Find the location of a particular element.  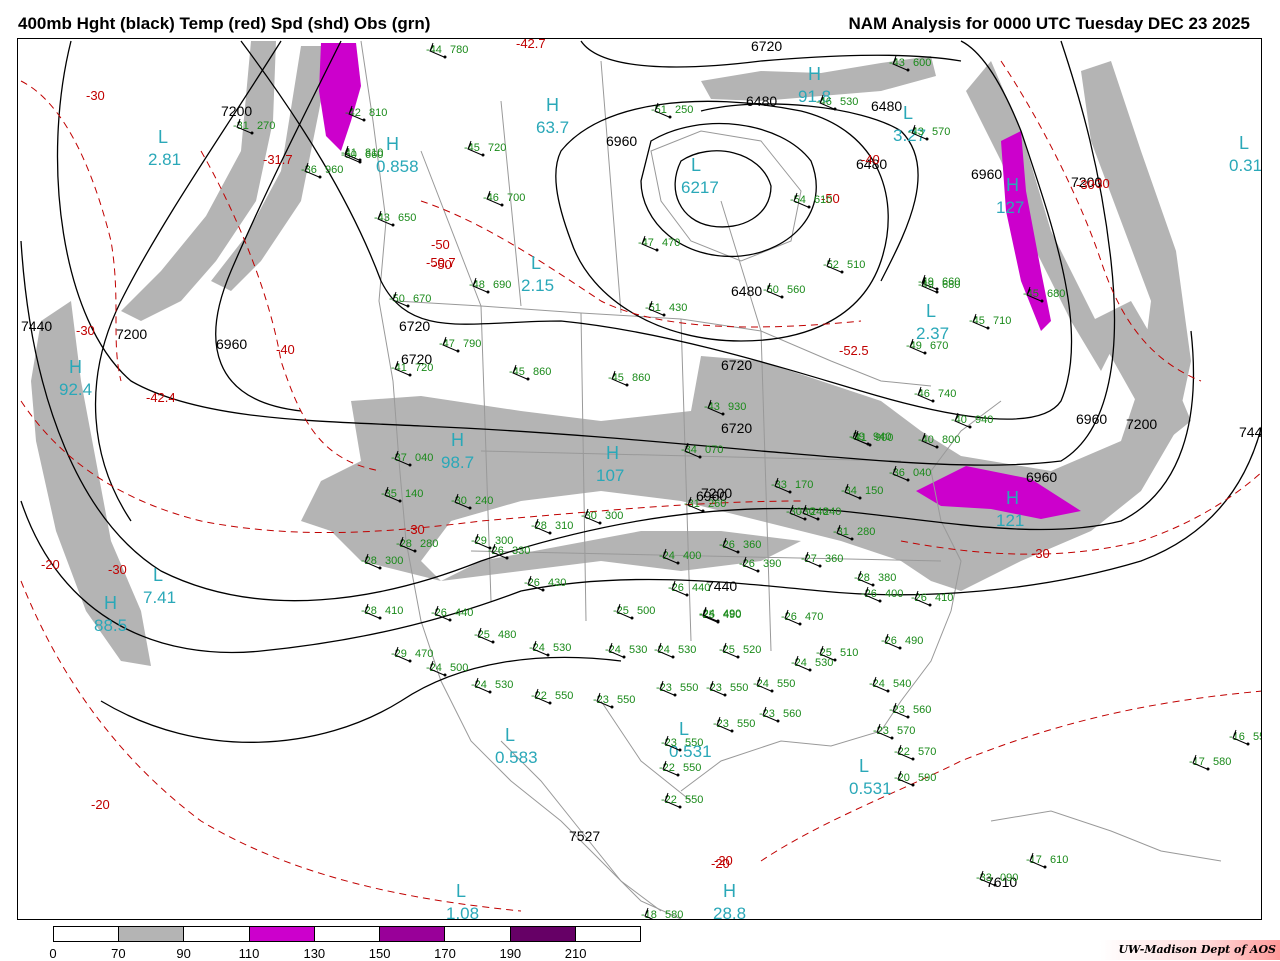

temperature-contour-label: -40 is located at coordinates (870, 159).